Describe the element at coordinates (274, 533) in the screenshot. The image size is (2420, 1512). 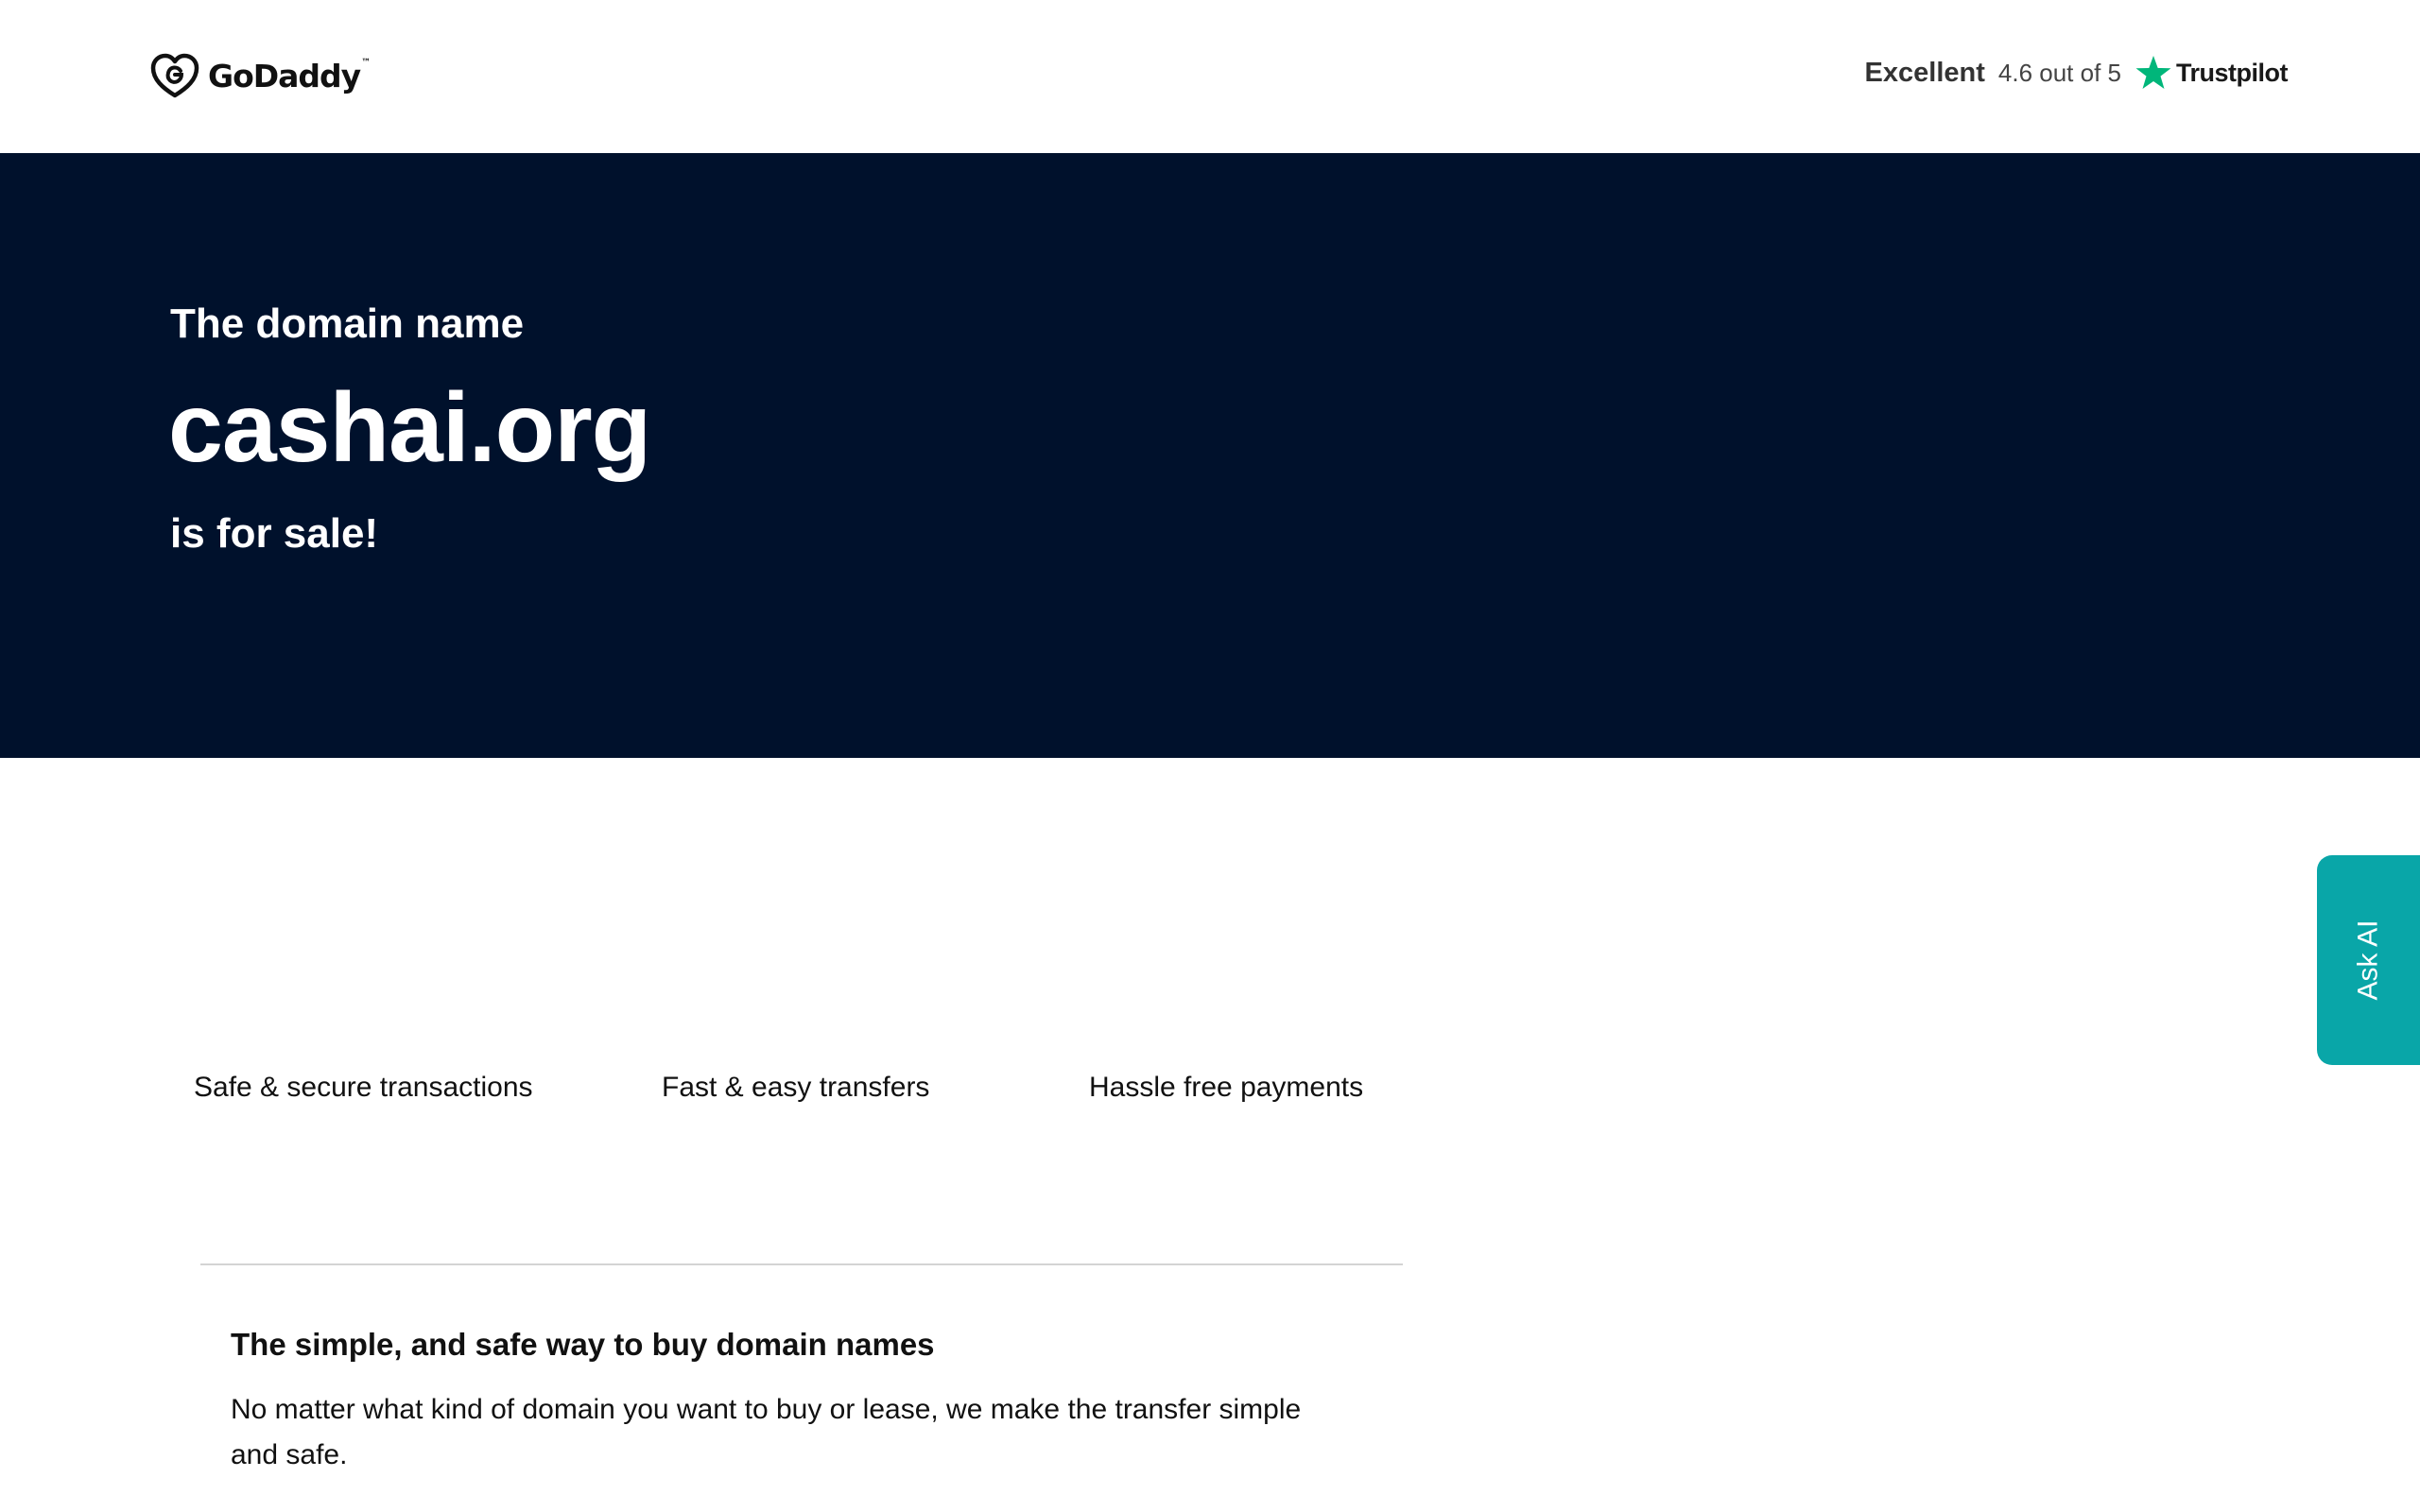
I see `hero-post-text: is for sale!` at that location.